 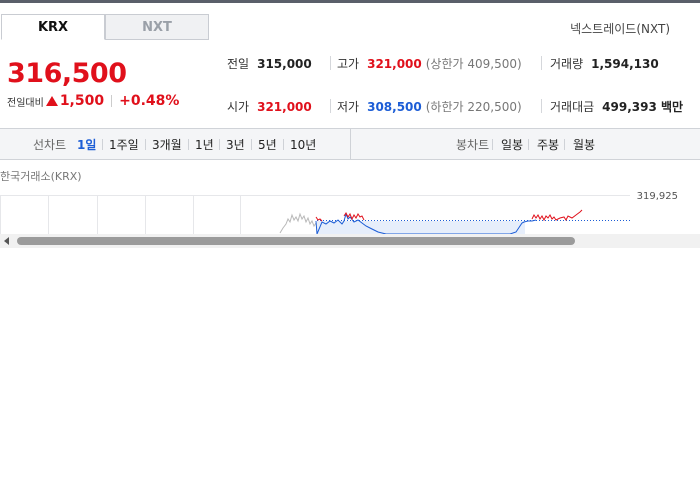 I want to click on toolbar-section-divider, so click(x=350, y=144).